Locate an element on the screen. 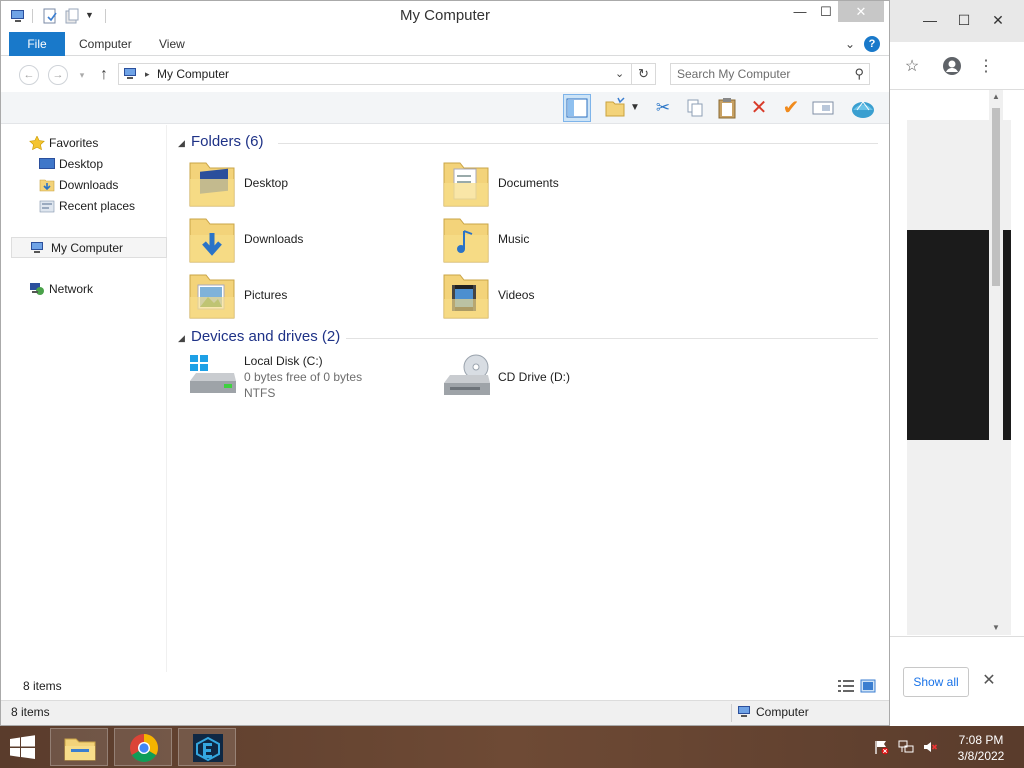  address-bar: ▸ My Computer ⌄ is located at coordinates (375, 74).